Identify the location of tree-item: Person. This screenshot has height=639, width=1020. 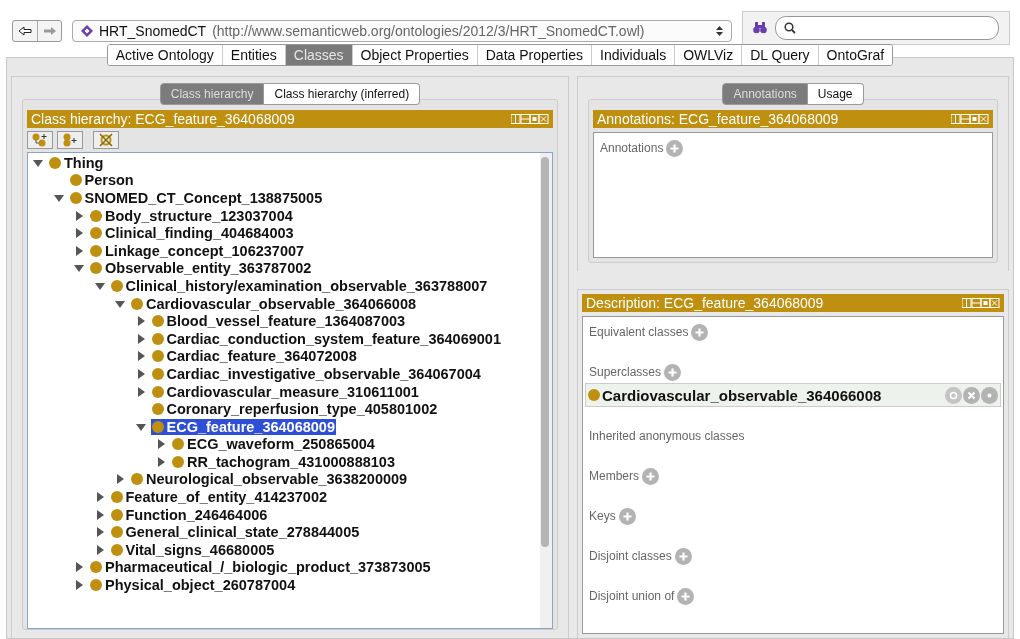
(101, 180).